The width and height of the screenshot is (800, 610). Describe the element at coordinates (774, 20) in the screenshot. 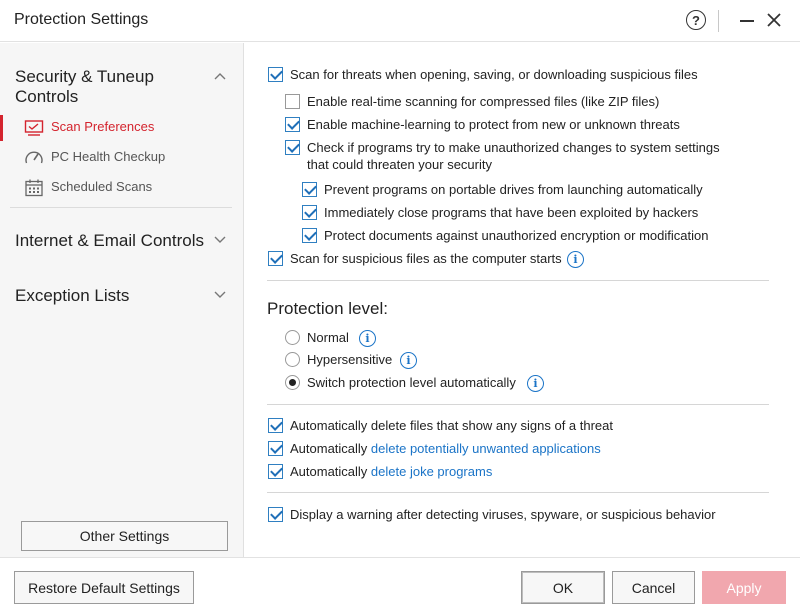

I see `close-icon` at that location.